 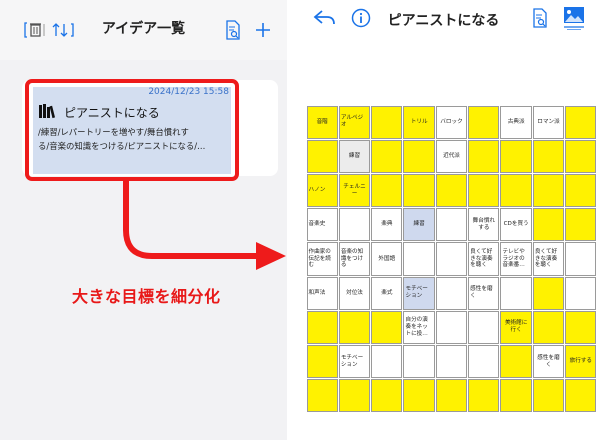 I want to click on caption-text: 大きな目標を細分化, so click(x=146, y=296).